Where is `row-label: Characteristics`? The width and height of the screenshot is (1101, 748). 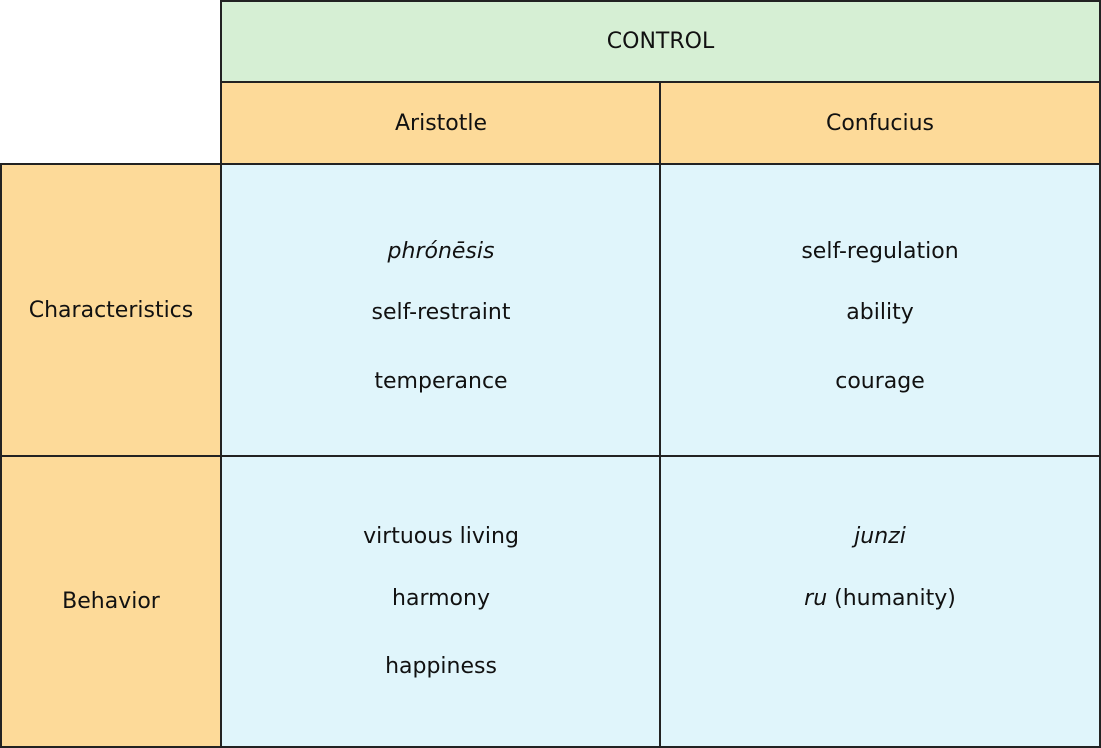 row-label: Characteristics is located at coordinates (111, 310).